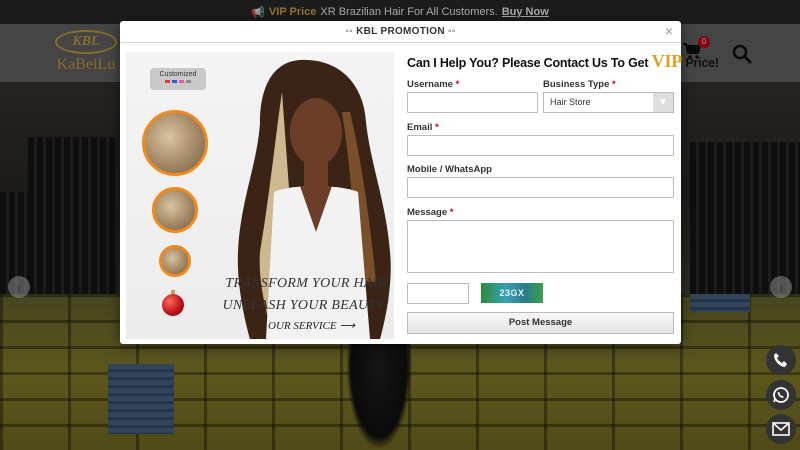  What do you see at coordinates (472, 102) in the screenshot?
I see `username-input` at bounding box center [472, 102].